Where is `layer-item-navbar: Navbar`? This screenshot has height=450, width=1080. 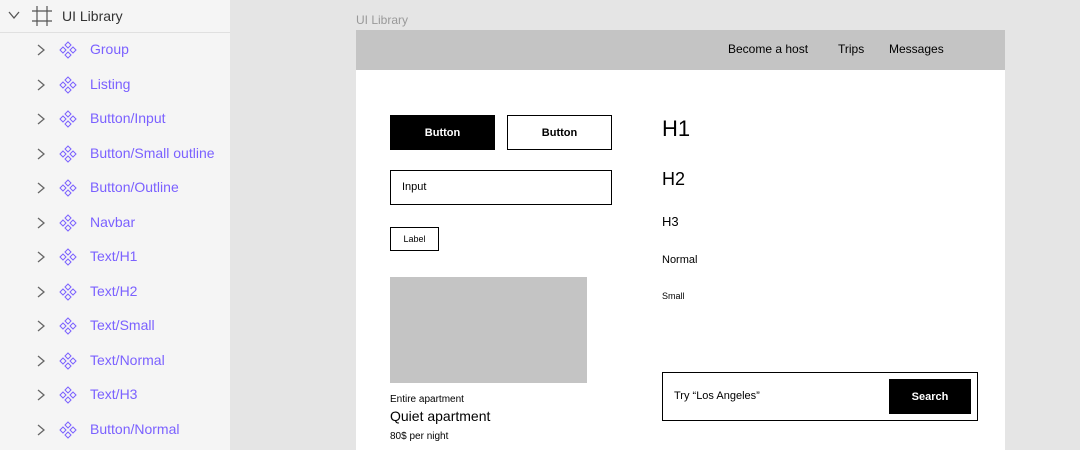
layer-item-navbar: Navbar is located at coordinates (115, 222).